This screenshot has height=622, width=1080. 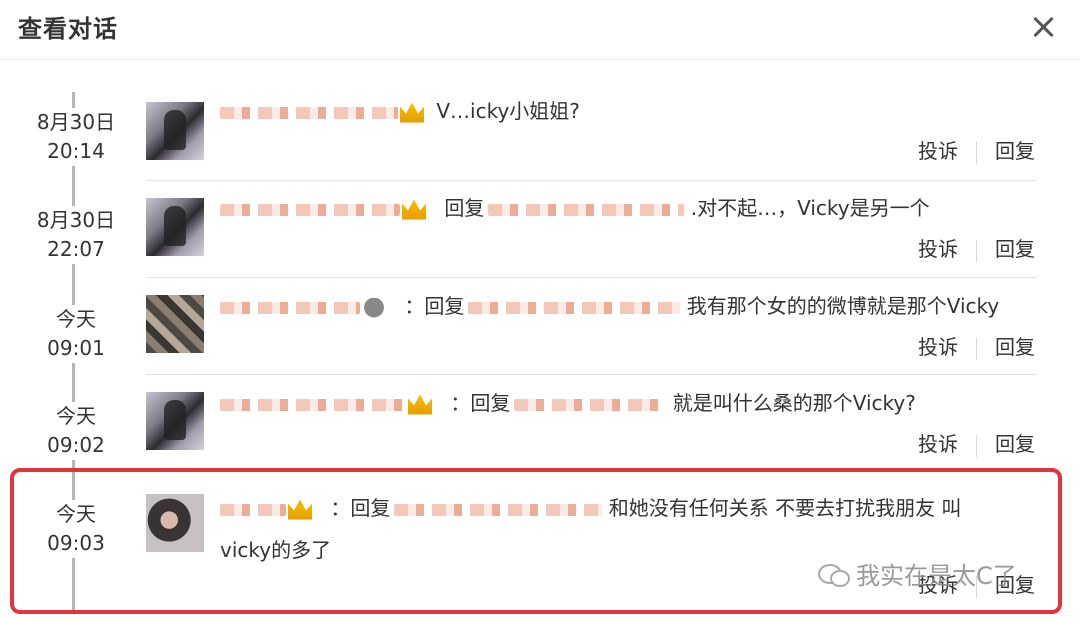 I want to click on timestamp: 今天 09:03, so click(x=76, y=529).